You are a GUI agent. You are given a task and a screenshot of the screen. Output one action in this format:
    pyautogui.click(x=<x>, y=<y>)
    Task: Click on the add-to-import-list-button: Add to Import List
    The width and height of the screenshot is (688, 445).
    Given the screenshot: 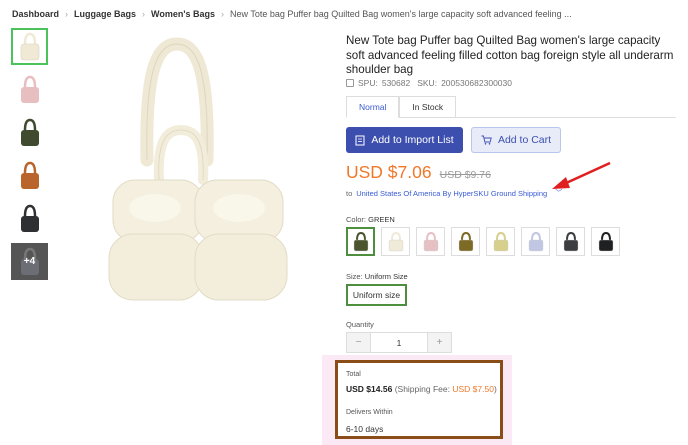 What is the action you would take?
    pyautogui.click(x=404, y=140)
    